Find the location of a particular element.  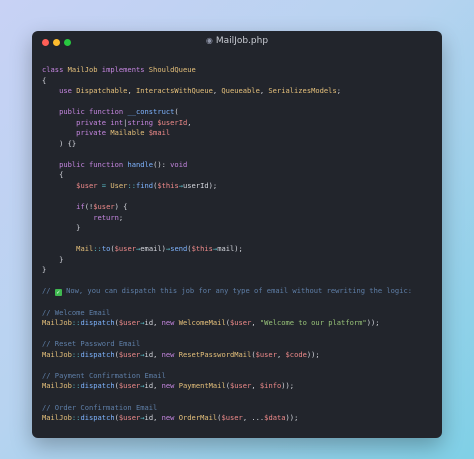

code-token: use is located at coordinates (68, 91).